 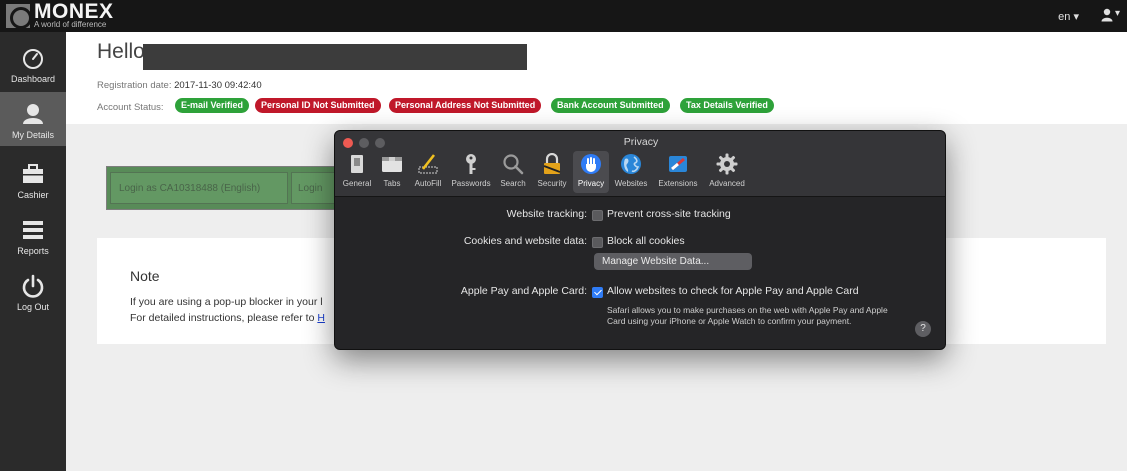 What do you see at coordinates (428, 164) in the screenshot?
I see `autofill-pencil-icon` at bounding box center [428, 164].